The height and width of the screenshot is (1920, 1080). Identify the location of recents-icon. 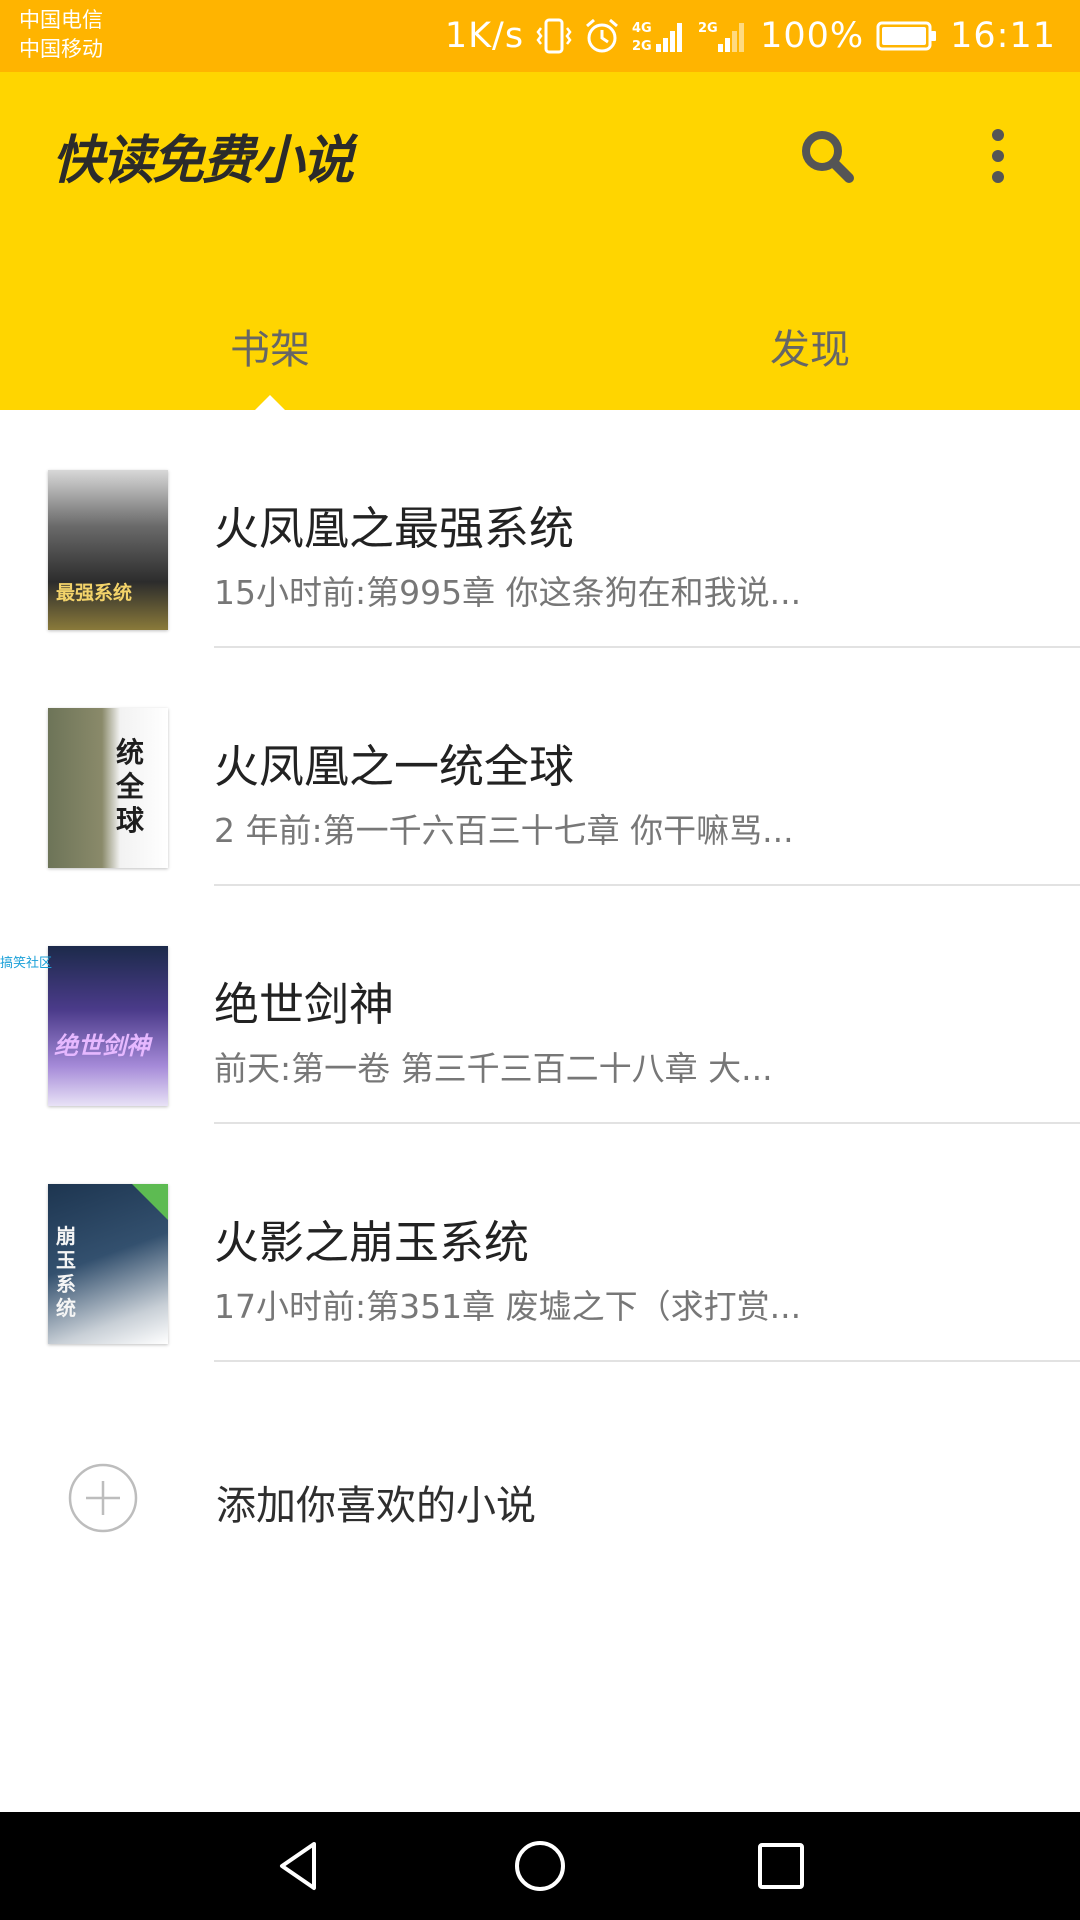
(781, 1866).